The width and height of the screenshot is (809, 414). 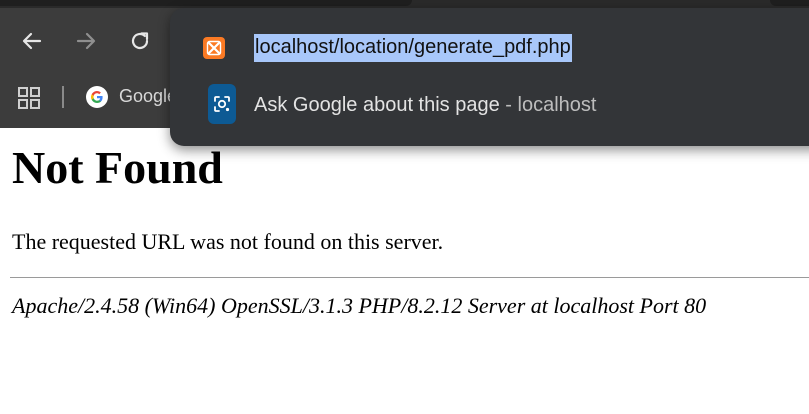 I want to click on tab-edge, so click(x=789, y=3).